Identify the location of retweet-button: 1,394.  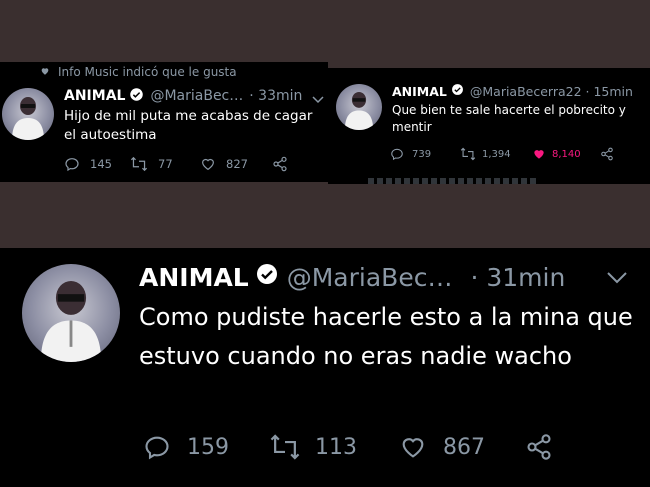
(496, 154).